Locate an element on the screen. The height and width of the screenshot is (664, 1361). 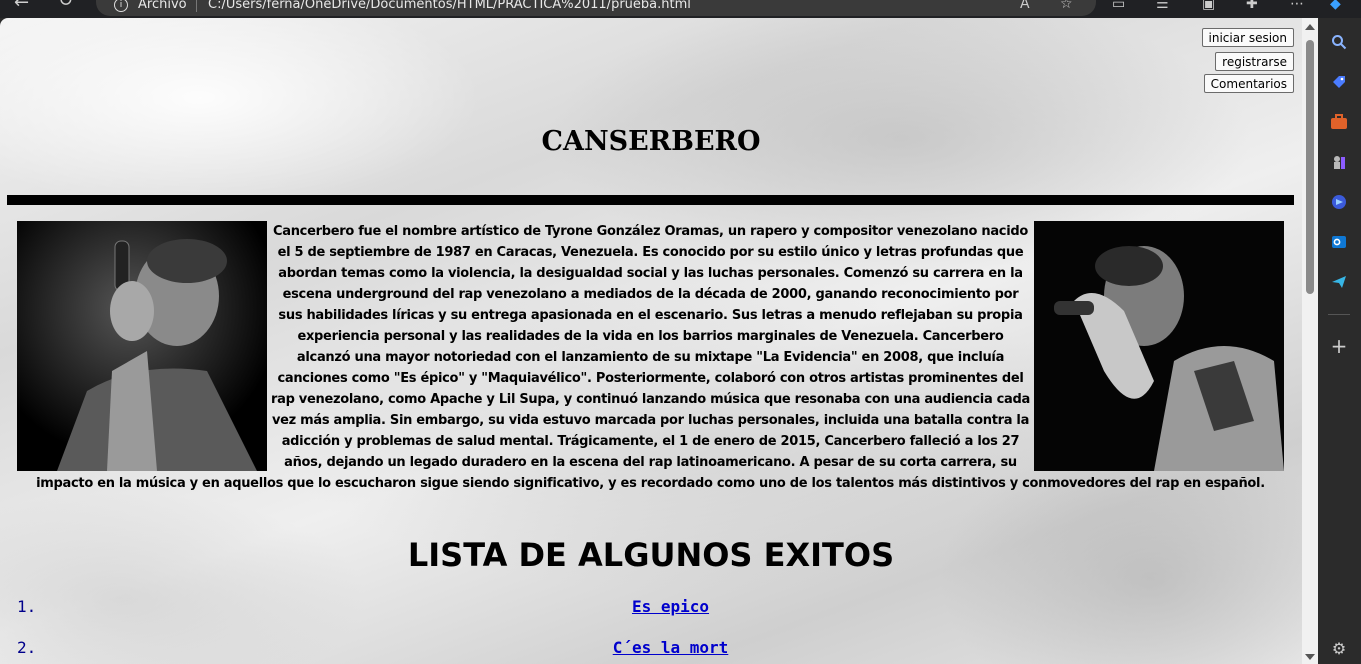
scroll-up-arrow is located at coordinates (1310, 27).